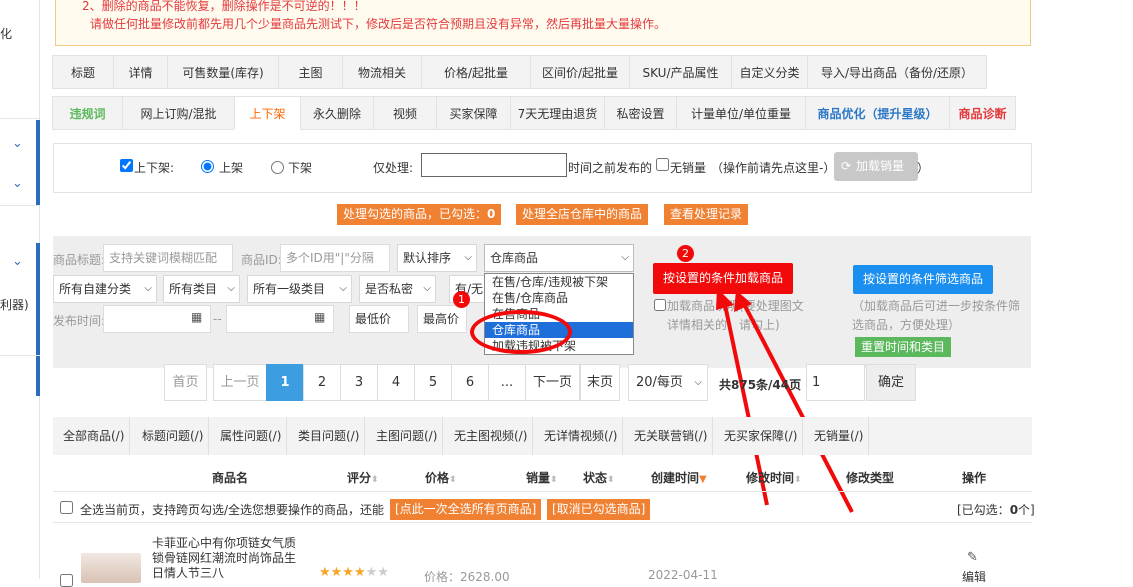  What do you see at coordinates (322, 382) in the screenshot?
I see `page-2-button: 2` at bounding box center [322, 382].